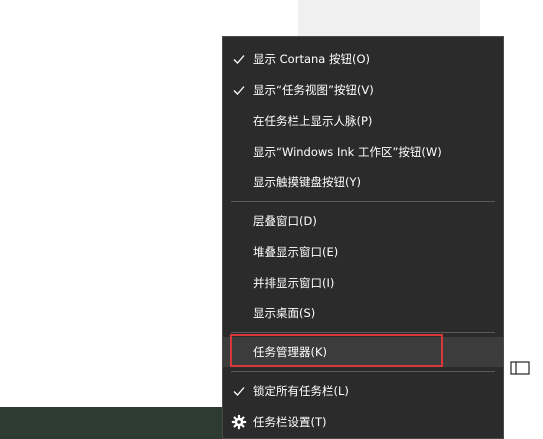  Describe the element at coordinates (363, 352) in the screenshot. I see `menu-item-task-manager: 任务管理器(K)` at that location.